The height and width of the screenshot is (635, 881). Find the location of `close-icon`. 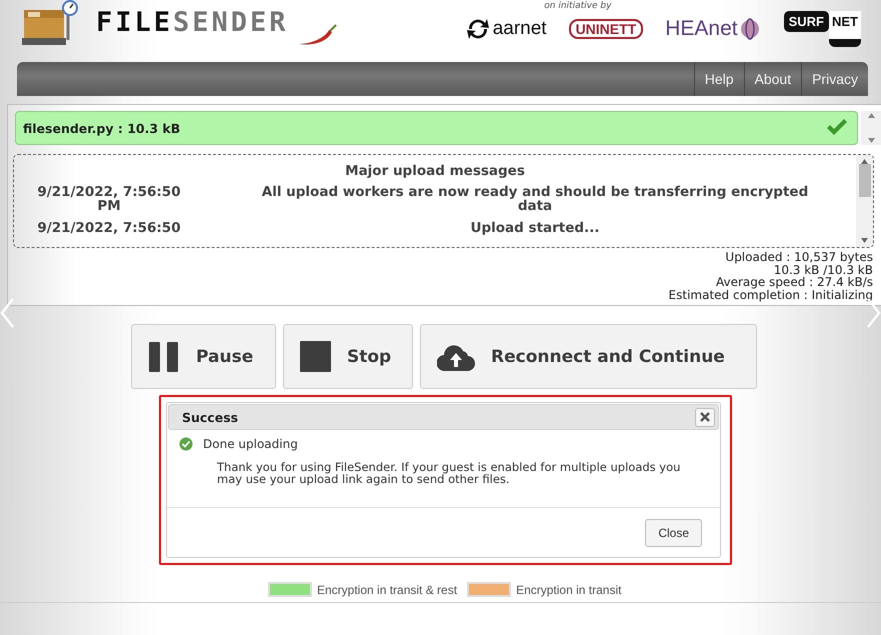

close-icon is located at coordinates (705, 417).